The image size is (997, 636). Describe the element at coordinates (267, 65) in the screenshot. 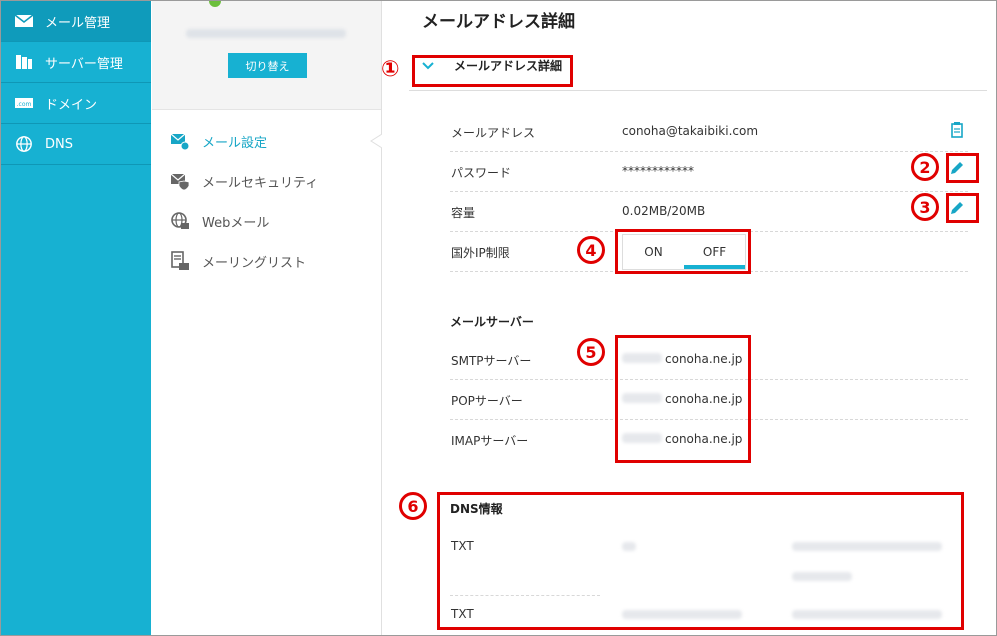

I see `switch-button: 切り替え` at that location.